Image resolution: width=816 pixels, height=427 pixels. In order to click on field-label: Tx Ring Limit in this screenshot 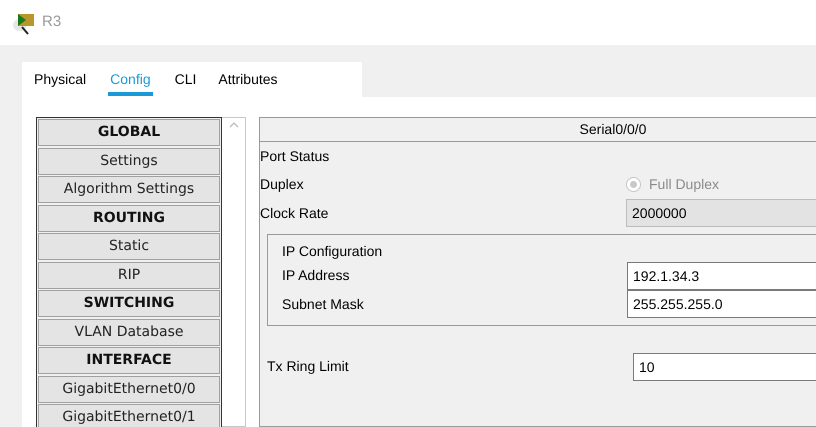, I will do `click(308, 366)`.